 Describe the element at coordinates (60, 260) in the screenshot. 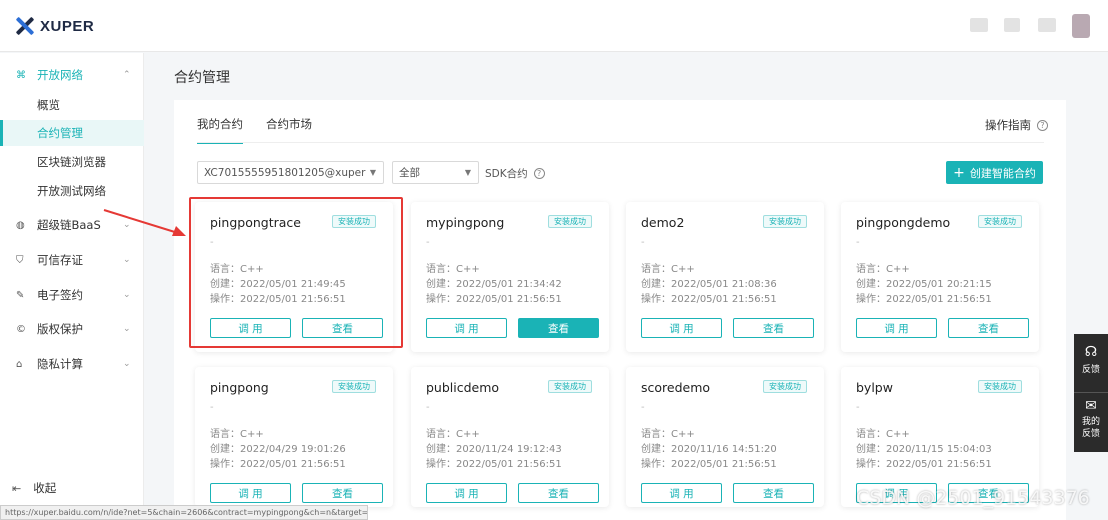

I see `sidebar-group-label: 可信存证` at that location.